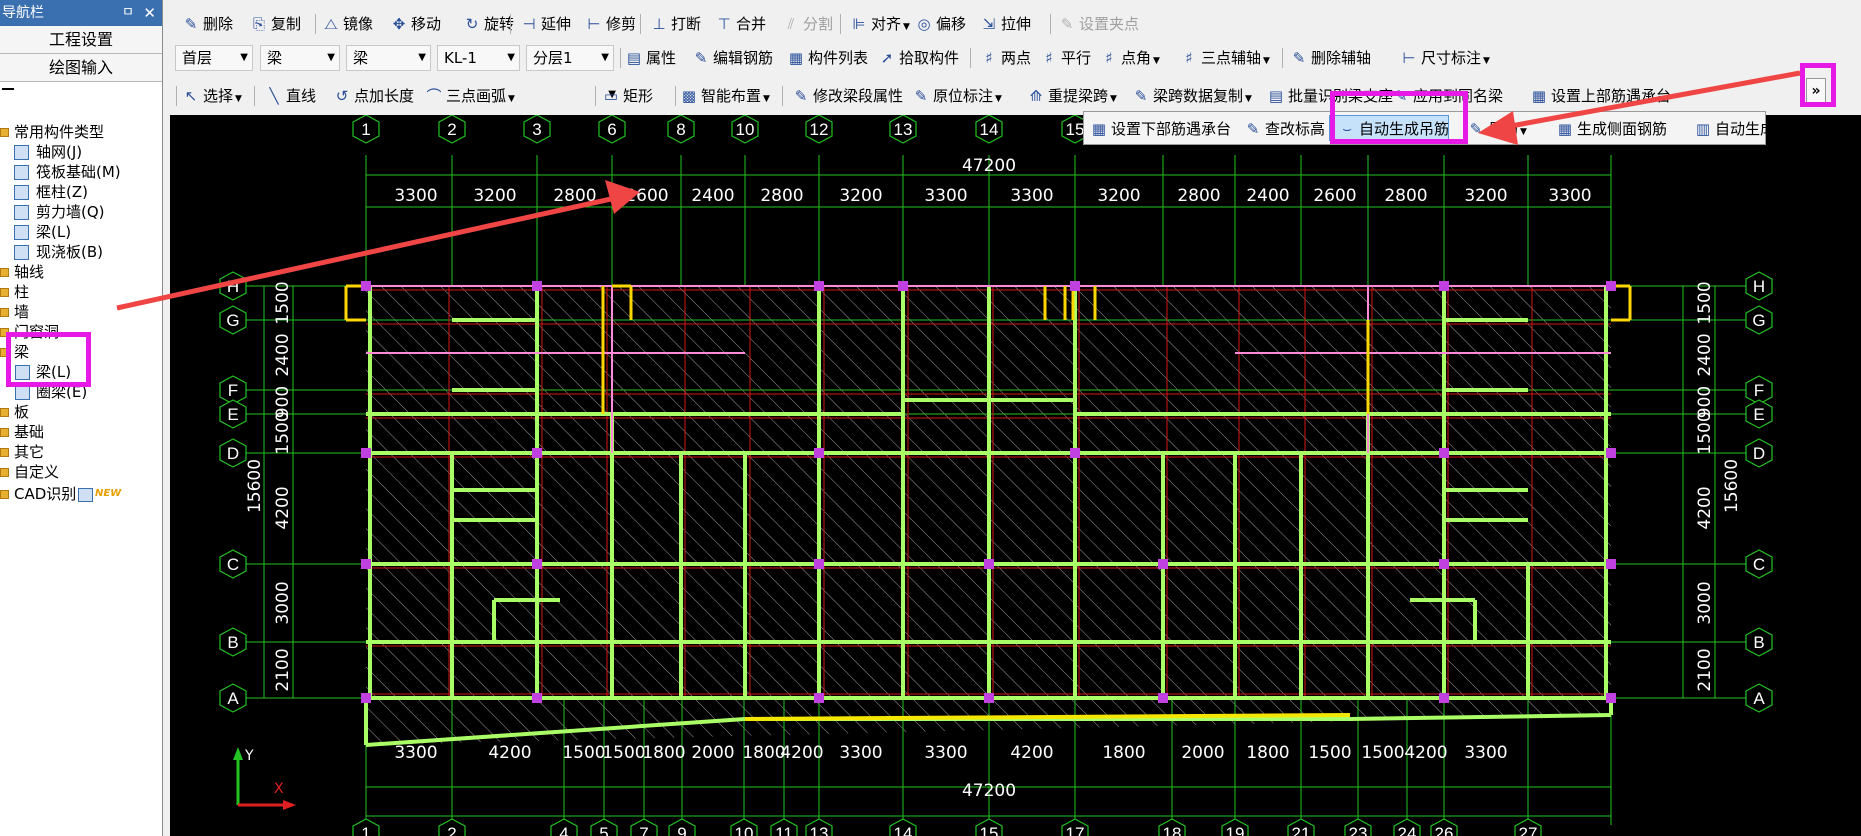  I want to click on smart-layout-button: ▩ 智能布置 ▼, so click(725, 96).